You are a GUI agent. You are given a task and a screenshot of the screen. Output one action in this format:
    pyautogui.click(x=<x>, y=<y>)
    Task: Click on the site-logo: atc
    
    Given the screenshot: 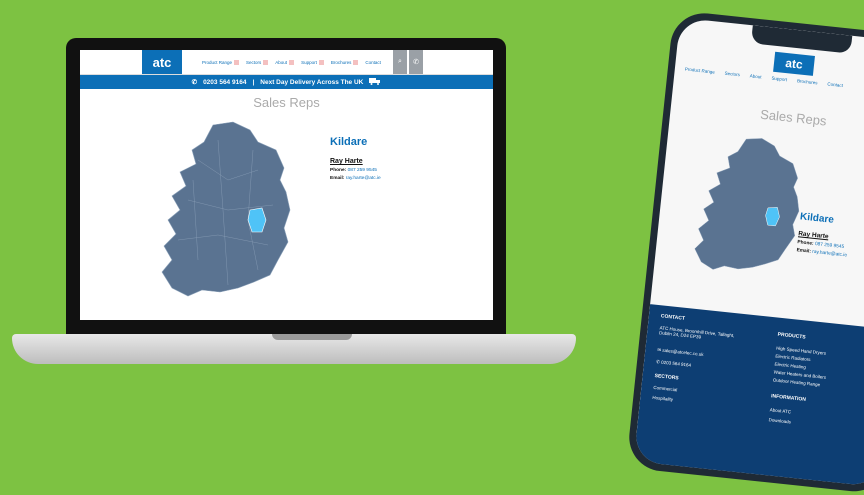 What is the action you would take?
    pyautogui.click(x=162, y=62)
    